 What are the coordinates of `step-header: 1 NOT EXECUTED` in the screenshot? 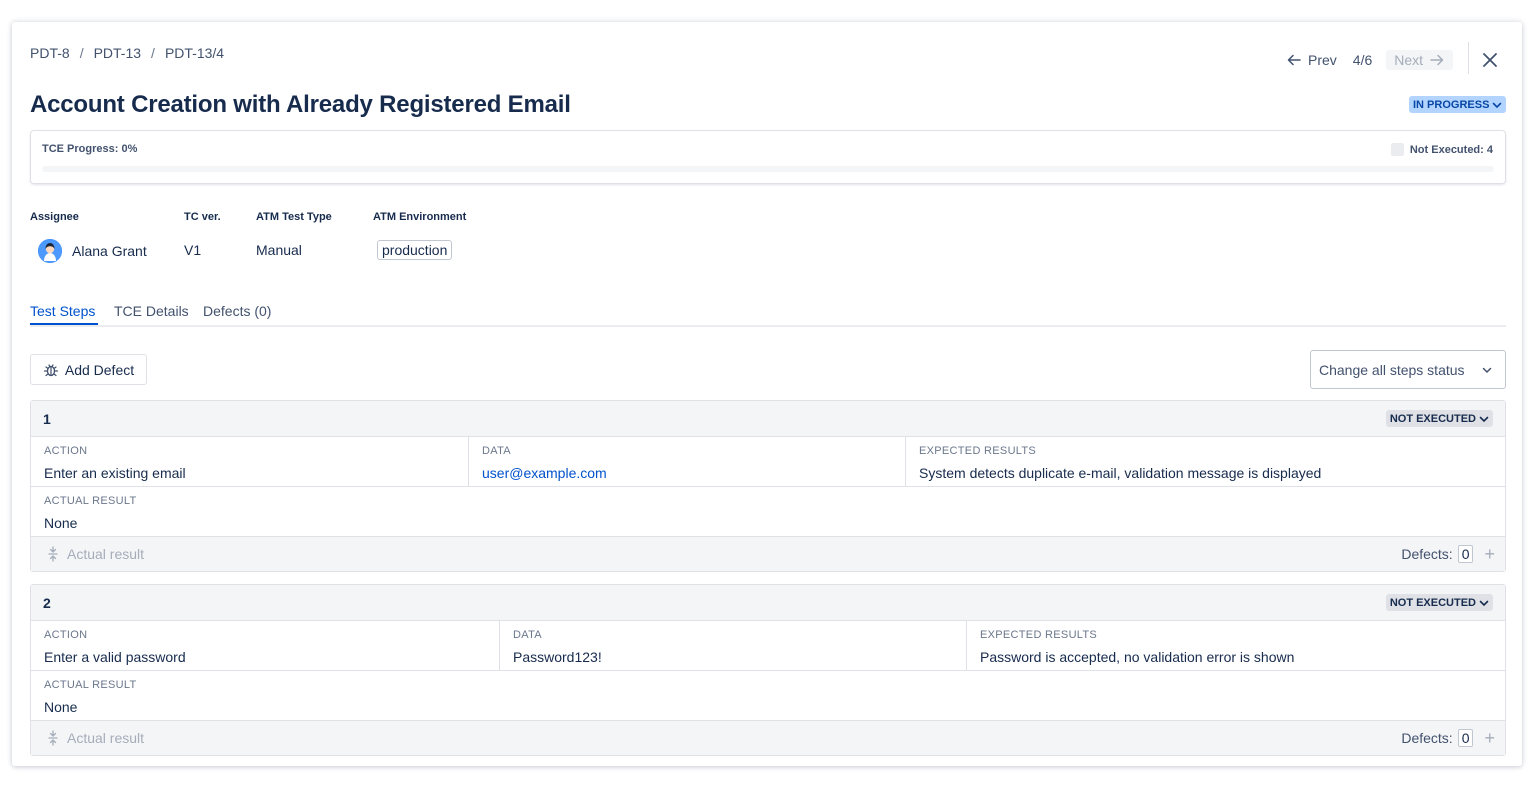 It's located at (768, 419).